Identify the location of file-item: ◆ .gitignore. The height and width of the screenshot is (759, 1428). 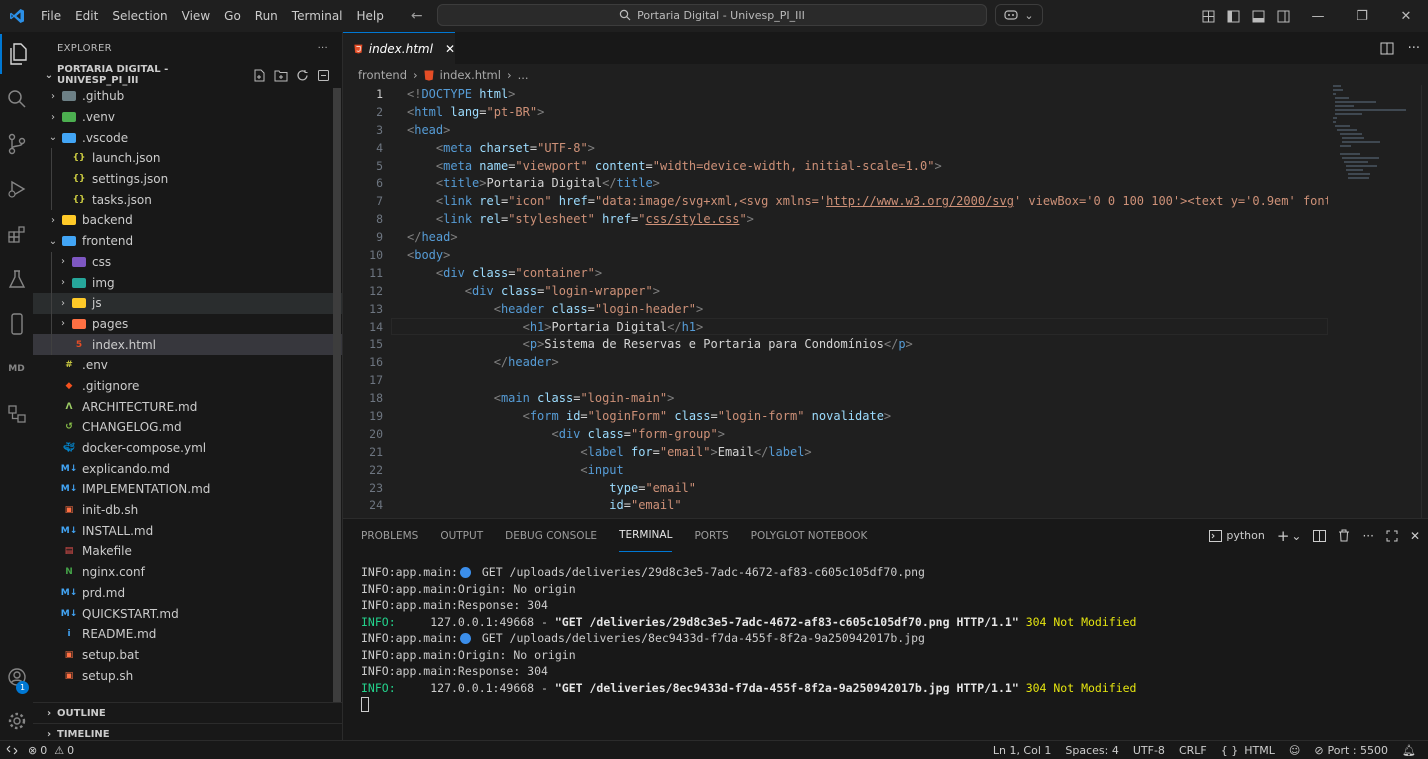
(187, 386).